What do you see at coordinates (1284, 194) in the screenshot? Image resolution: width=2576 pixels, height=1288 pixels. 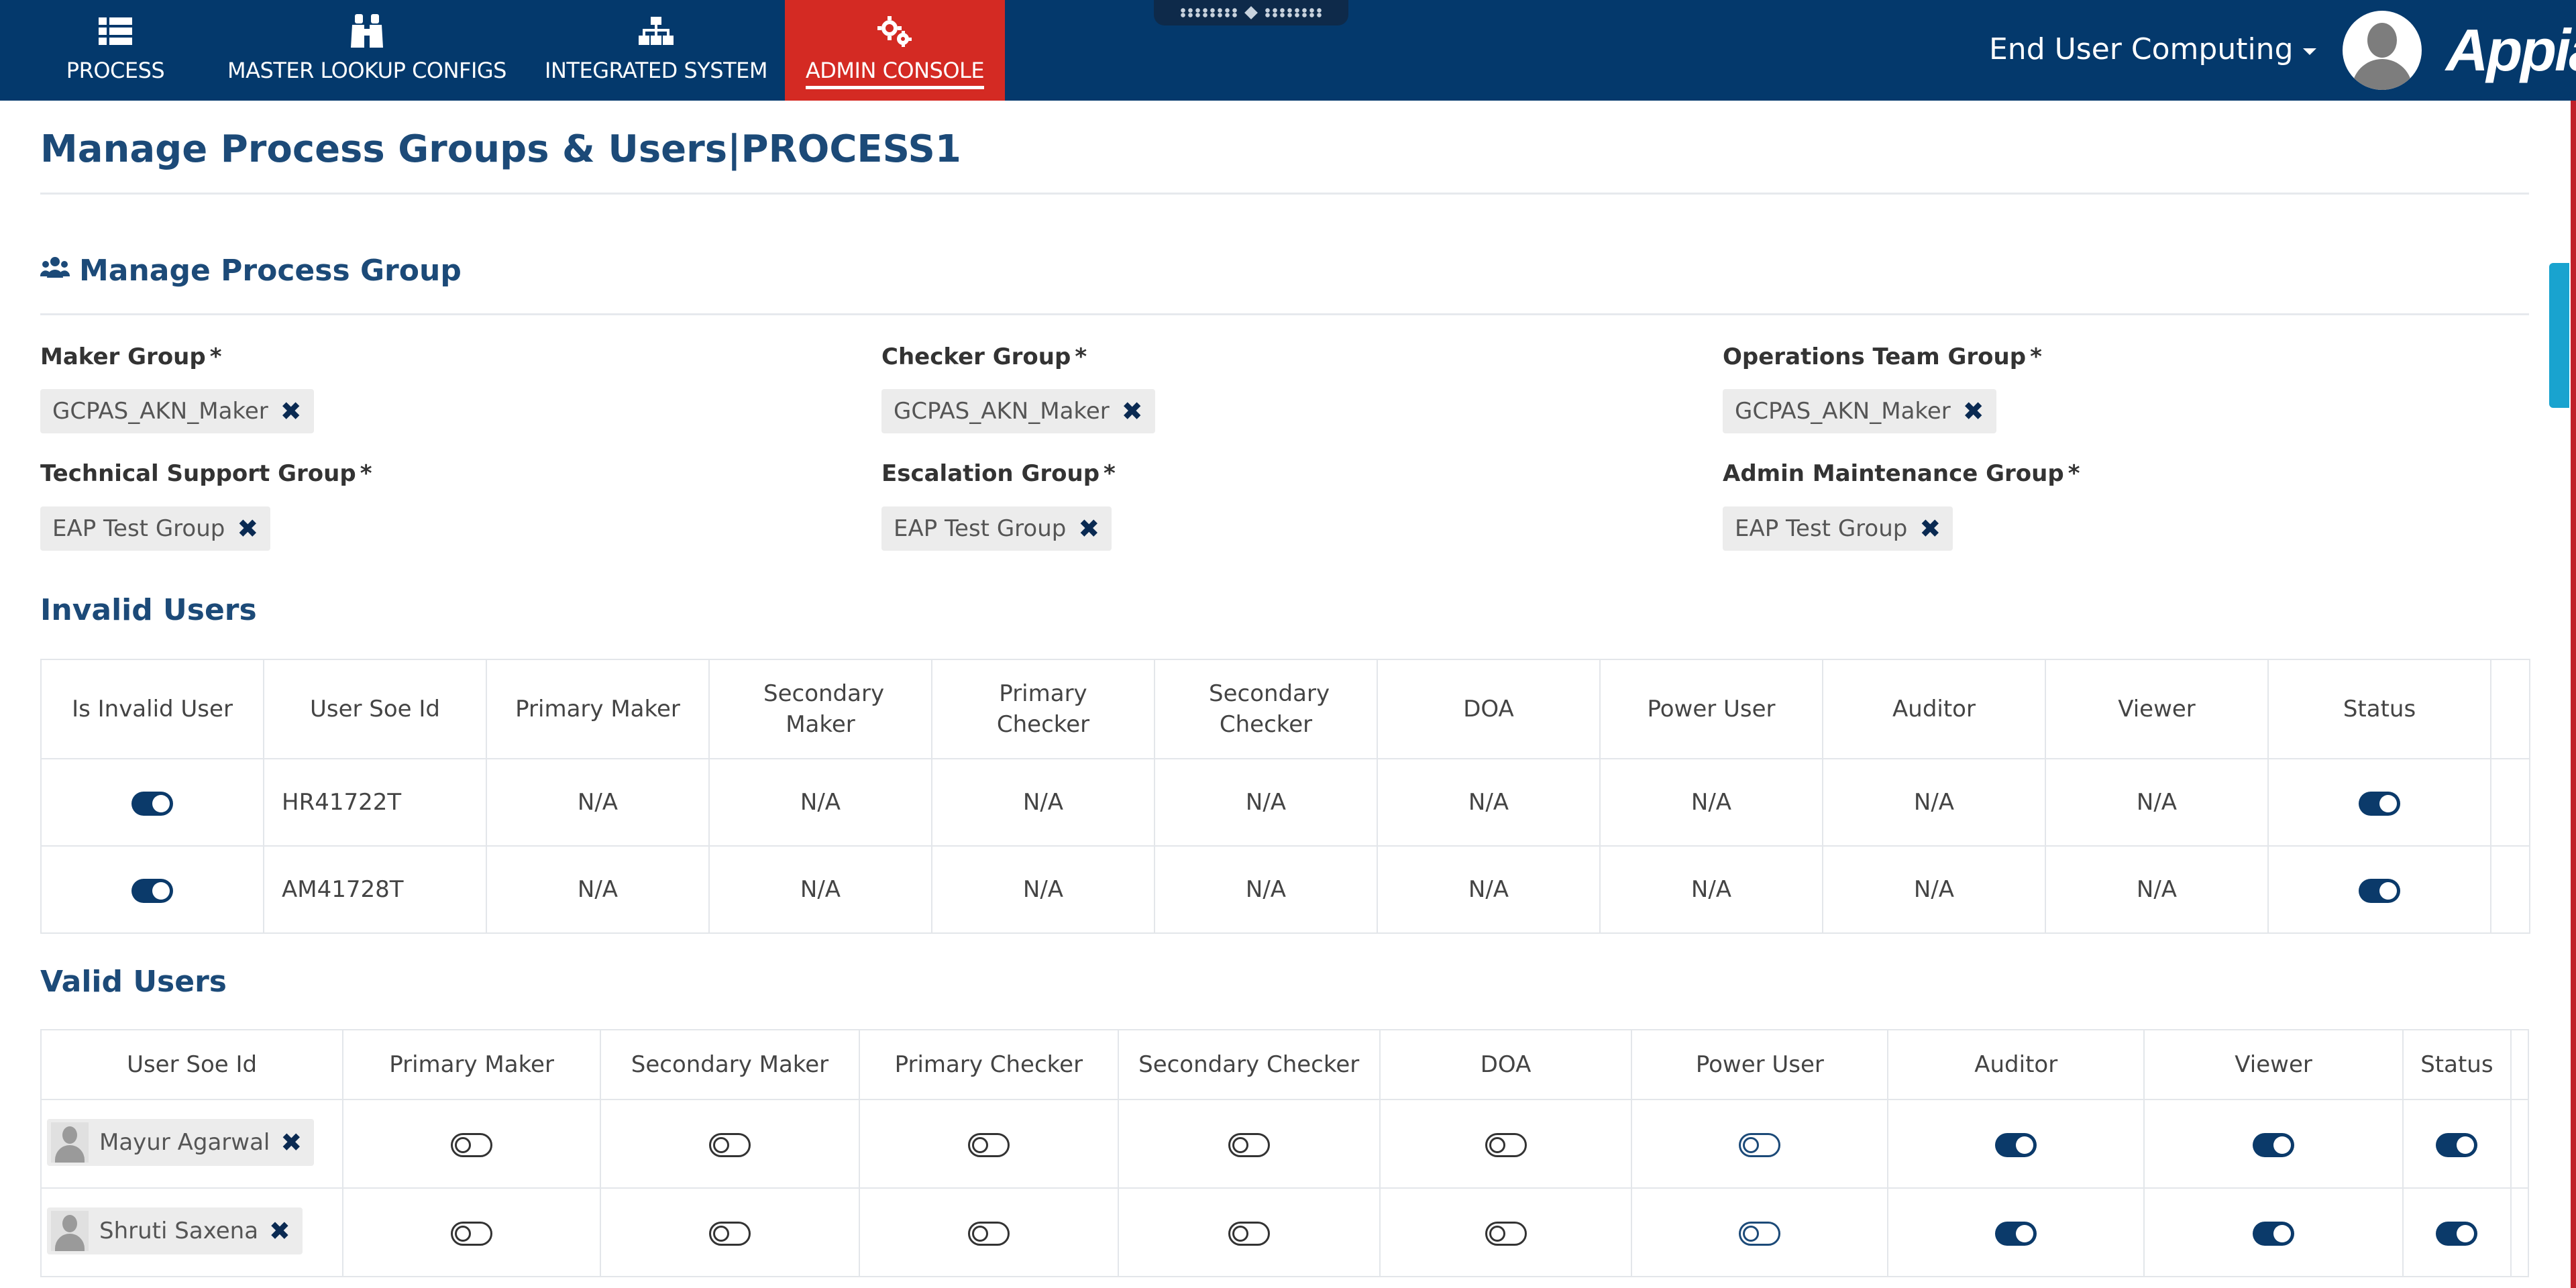 I see `divider` at bounding box center [1284, 194].